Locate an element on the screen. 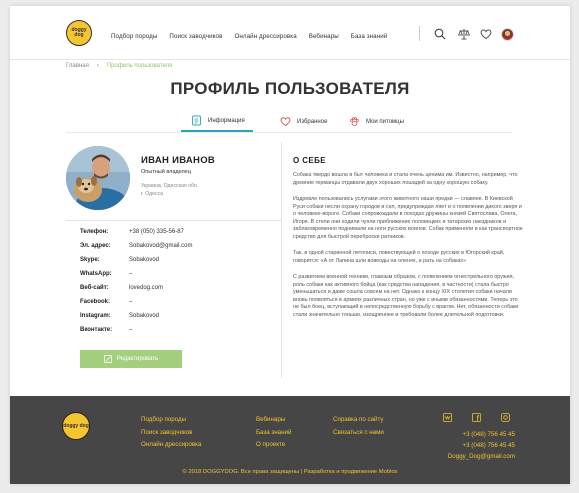 Image resolution: width=579 pixels, height=493 pixels. footer-links-col2: Вебинары База знаний О проекте is located at coordinates (273, 432).